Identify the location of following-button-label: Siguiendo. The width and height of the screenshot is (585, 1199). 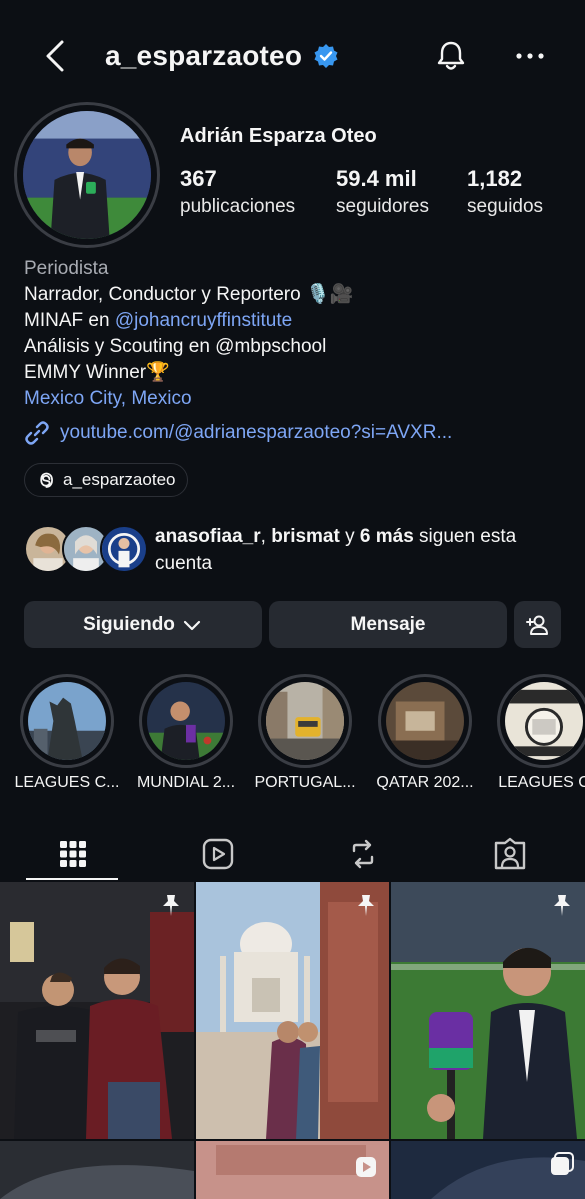
(129, 624).